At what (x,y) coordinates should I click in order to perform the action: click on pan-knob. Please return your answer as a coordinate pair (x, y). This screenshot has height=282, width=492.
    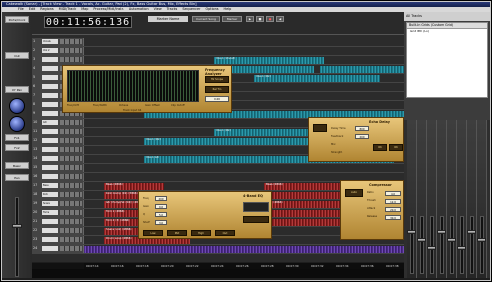
    Looking at the image, I should click on (17, 124).